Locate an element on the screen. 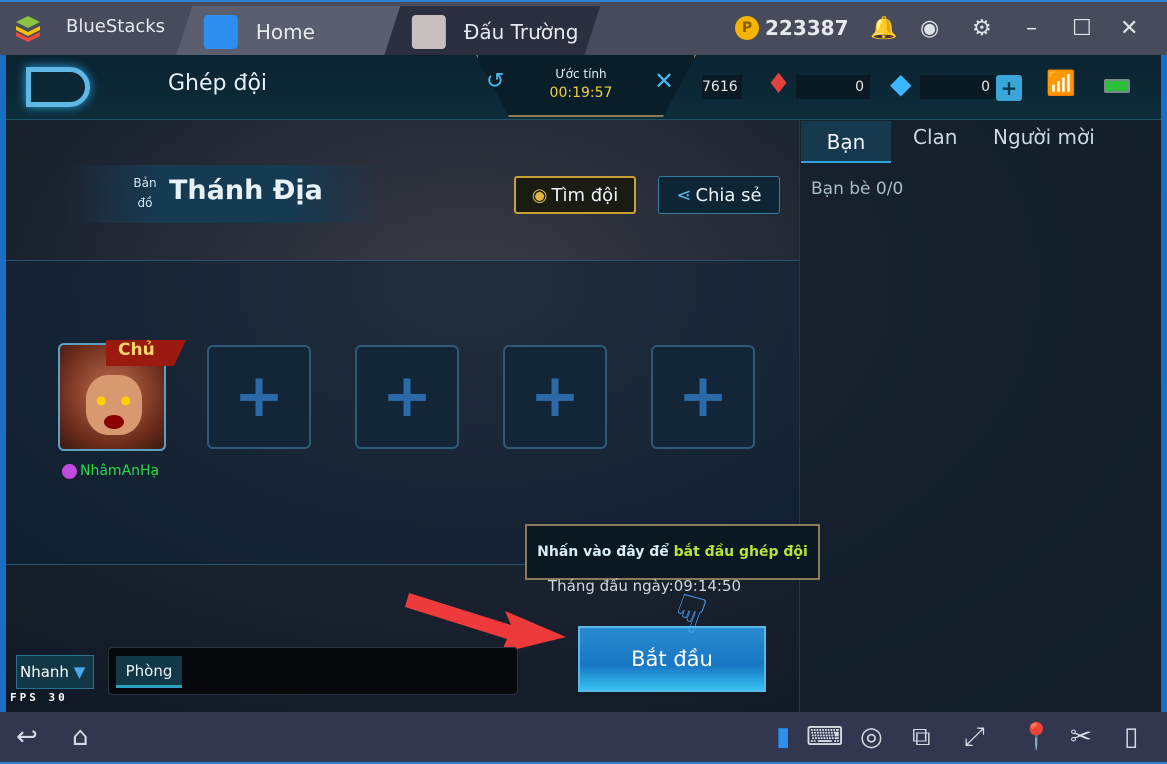 Image resolution: width=1167 pixels, height=764 pixels. shake-icon: ▯ is located at coordinates (1131, 737).